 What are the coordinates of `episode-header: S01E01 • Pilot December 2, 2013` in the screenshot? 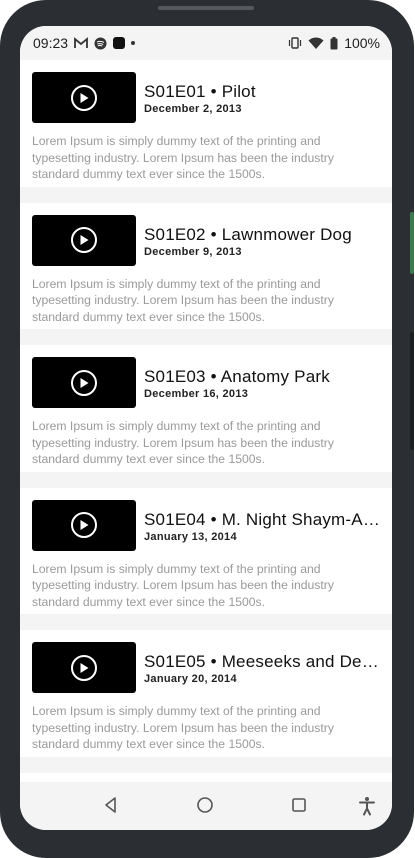 It's located at (206, 97).